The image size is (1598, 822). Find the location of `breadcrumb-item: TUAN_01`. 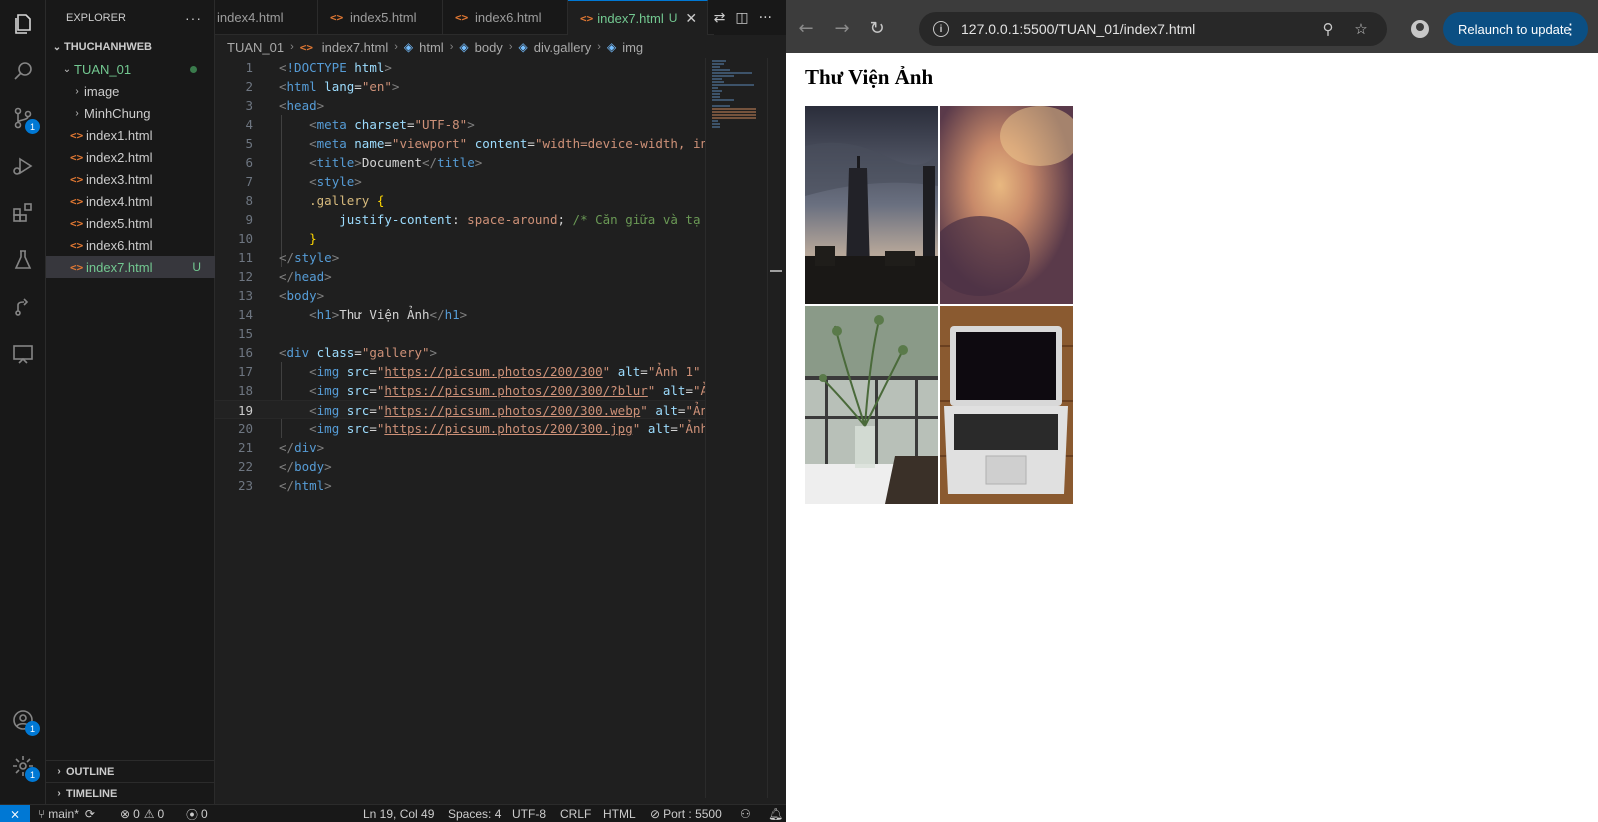

breadcrumb-item: TUAN_01 is located at coordinates (255, 47).